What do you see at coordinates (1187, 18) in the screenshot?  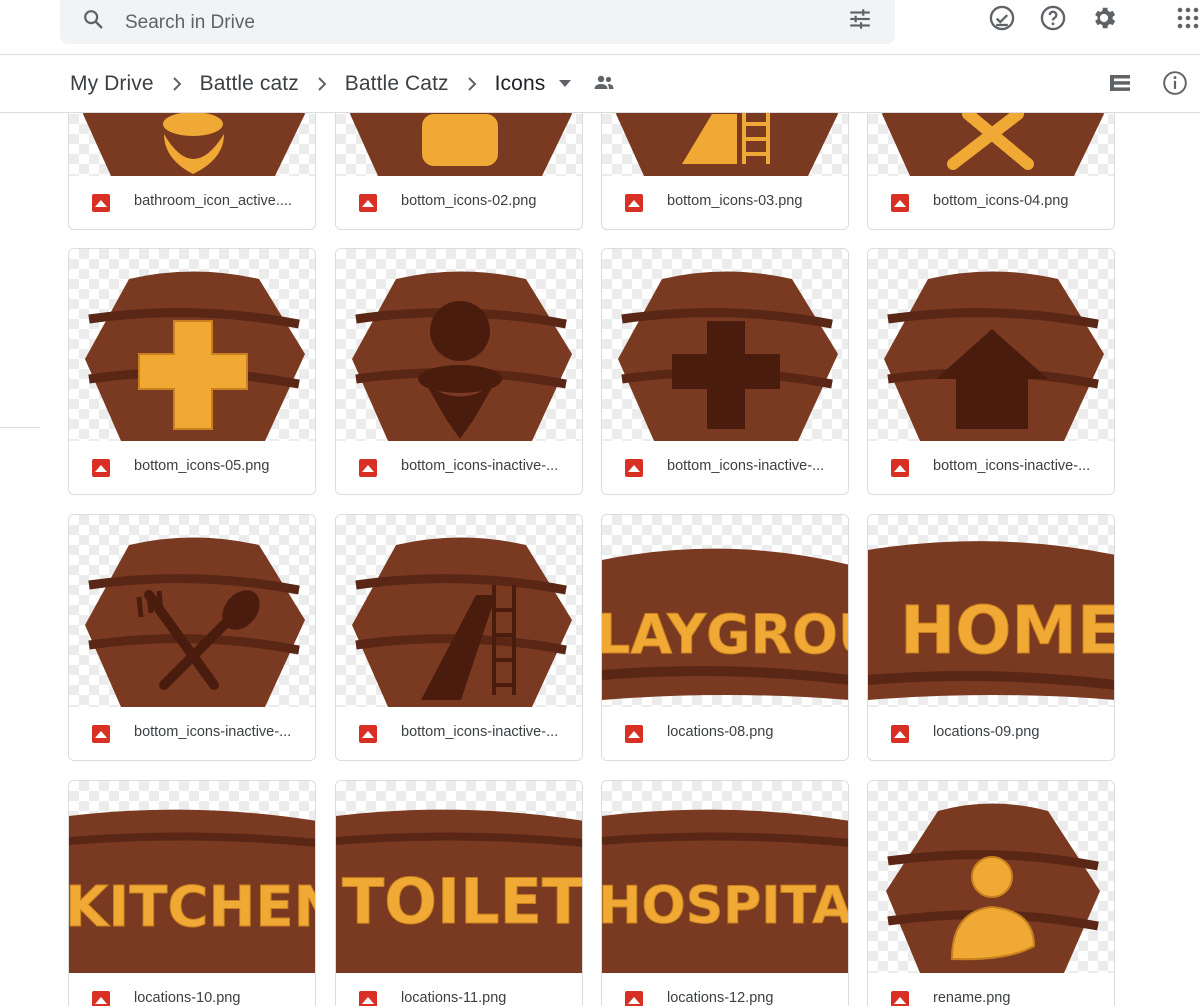 I see `apps-grid-icon` at bounding box center [1187, 18].